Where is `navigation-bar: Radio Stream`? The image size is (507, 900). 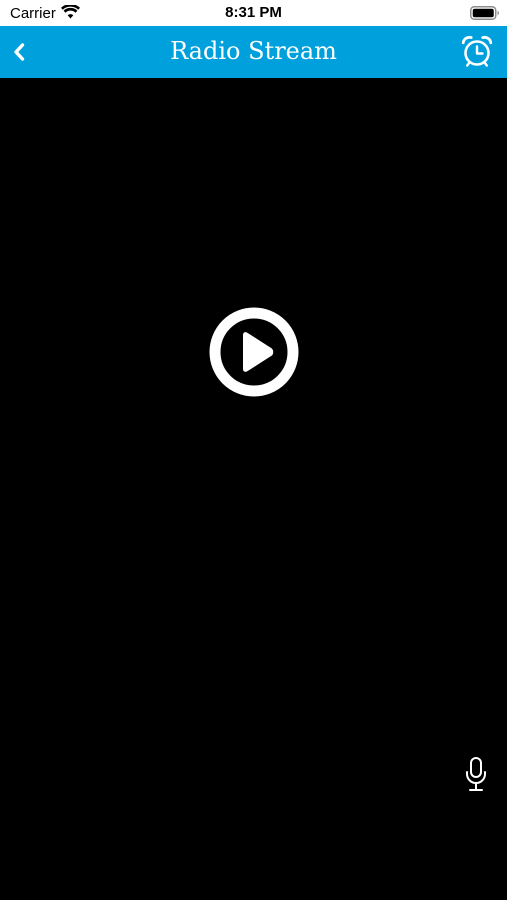 navigation-bar: Radio Stream is located at coordinates (253, 52).